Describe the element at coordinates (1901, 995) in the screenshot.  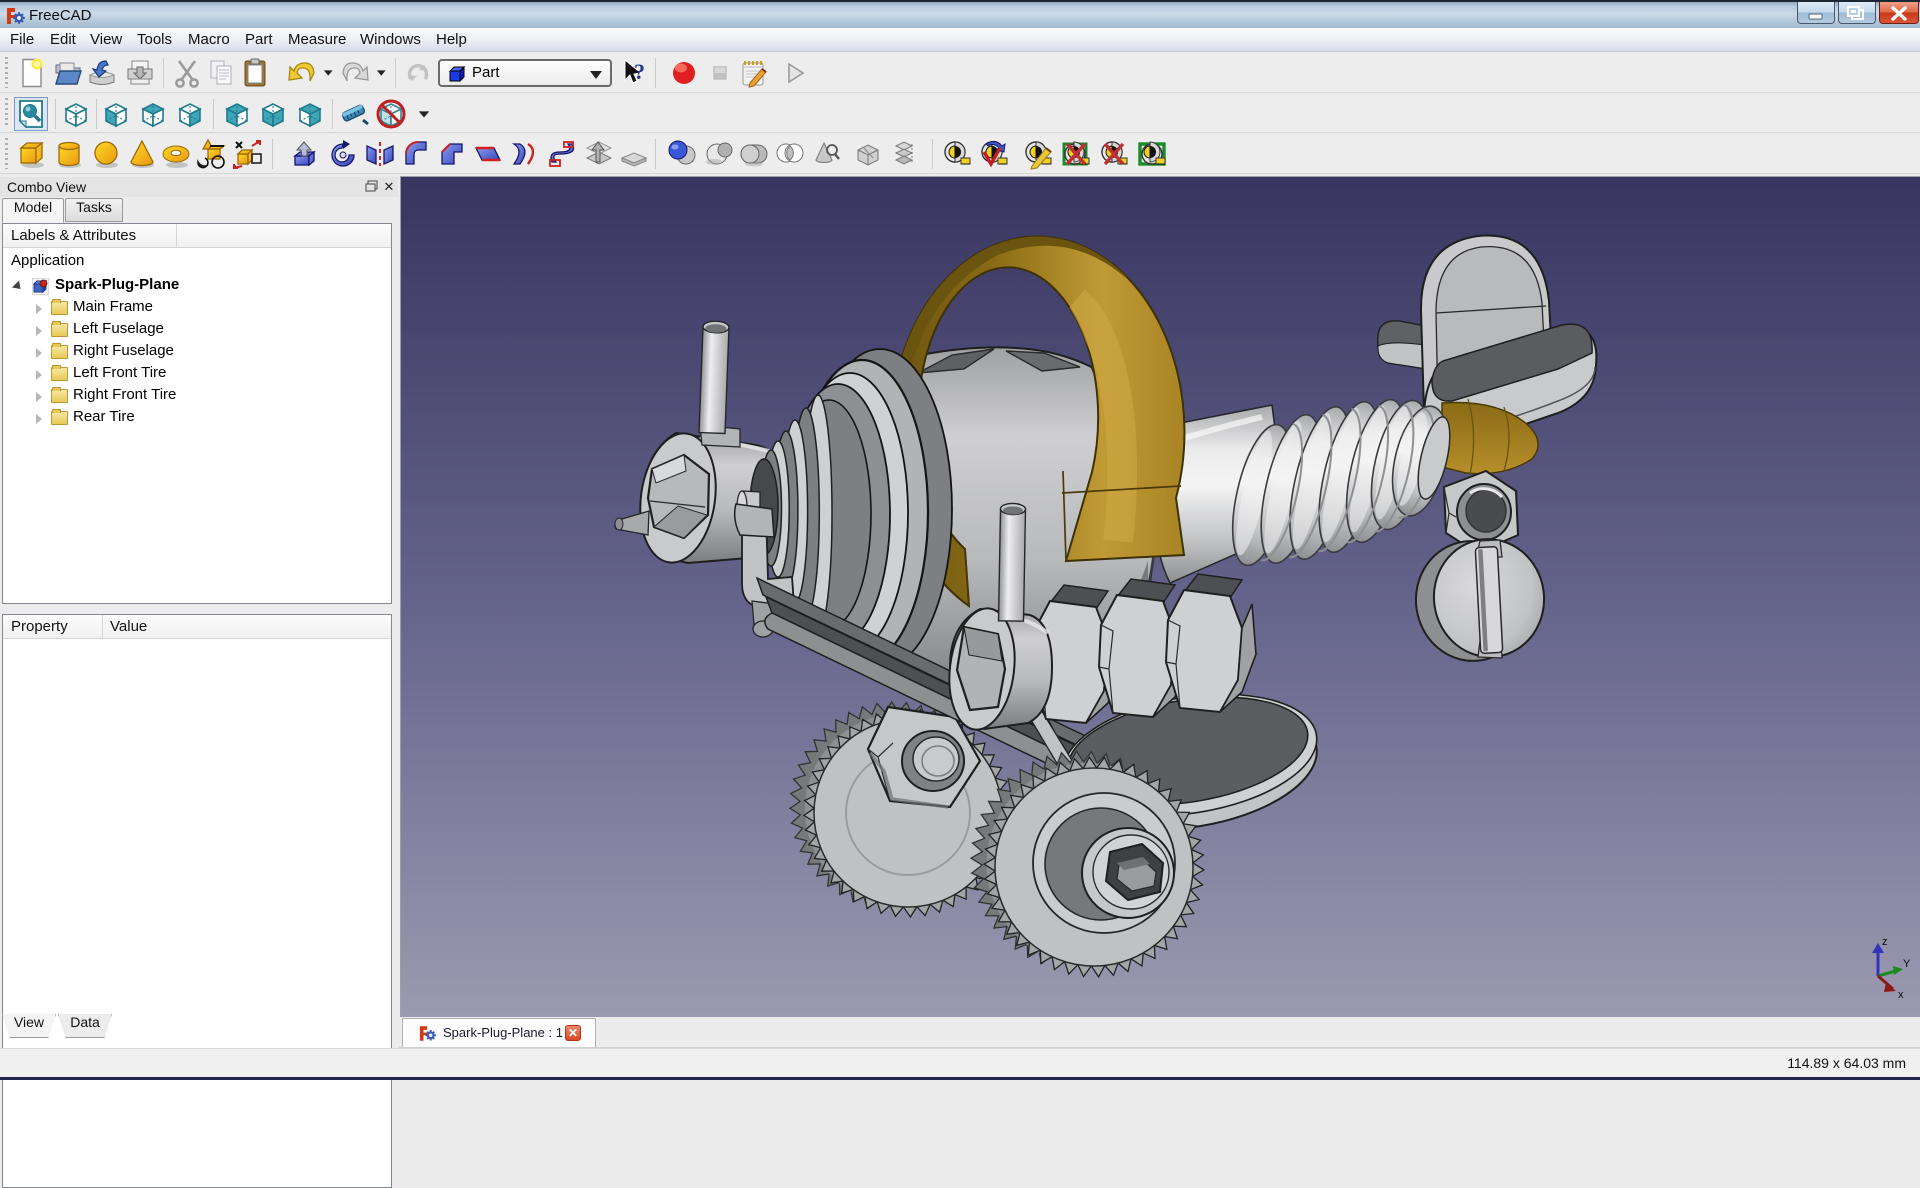
I see `svg-text: x` at that location.